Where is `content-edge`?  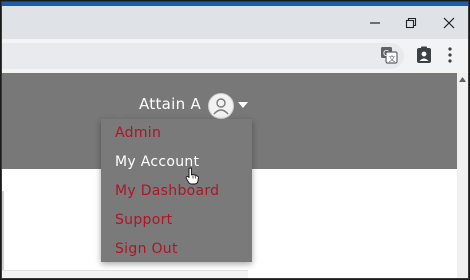 content-edge is located at coordinates (3, 234).